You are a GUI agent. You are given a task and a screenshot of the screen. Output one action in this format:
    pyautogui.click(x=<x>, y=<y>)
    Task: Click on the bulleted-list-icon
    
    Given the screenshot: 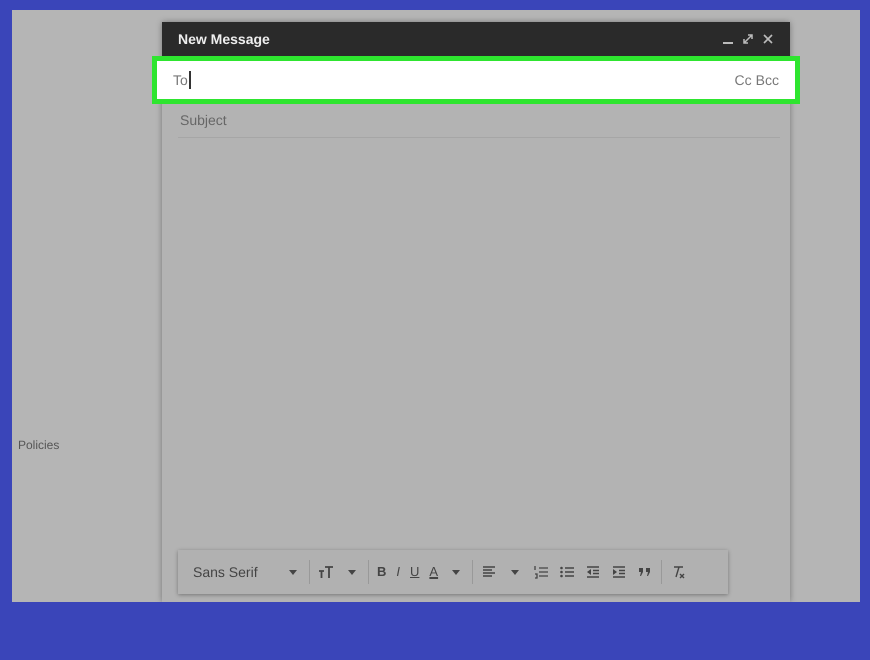 What is the action you would take?
    pyautogui.click(x=567, y=572)
    